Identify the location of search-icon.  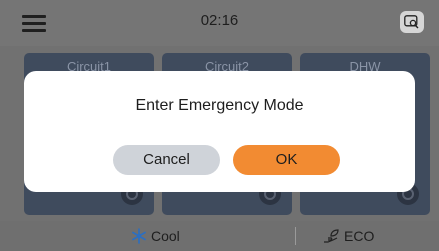
(411, 22).